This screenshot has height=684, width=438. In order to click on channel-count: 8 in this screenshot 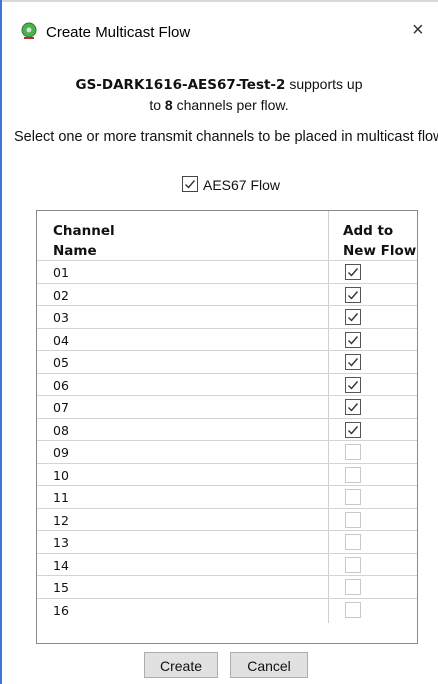, I will do `click(168, 105)`.